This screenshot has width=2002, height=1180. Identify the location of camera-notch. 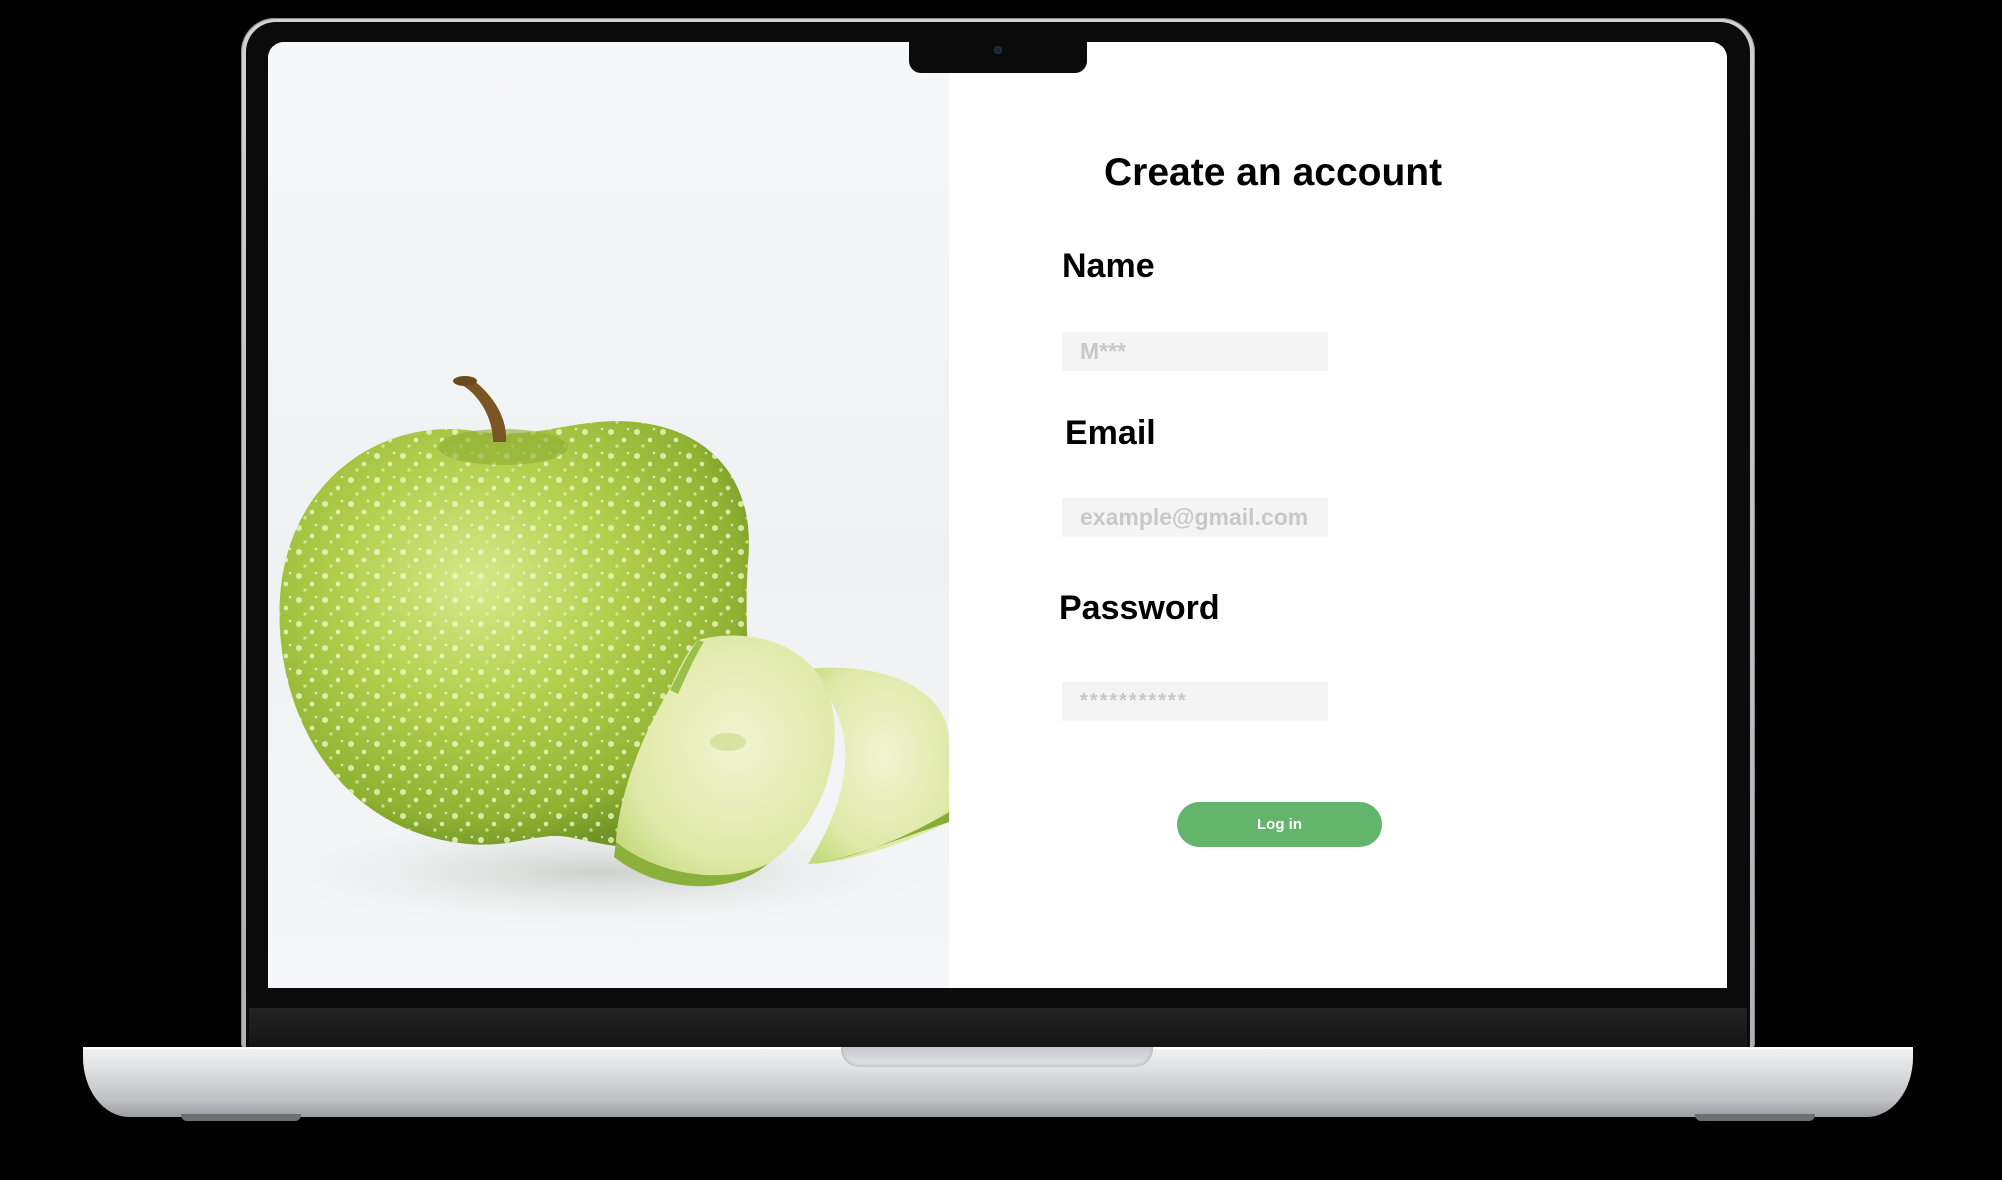
(998, 56).